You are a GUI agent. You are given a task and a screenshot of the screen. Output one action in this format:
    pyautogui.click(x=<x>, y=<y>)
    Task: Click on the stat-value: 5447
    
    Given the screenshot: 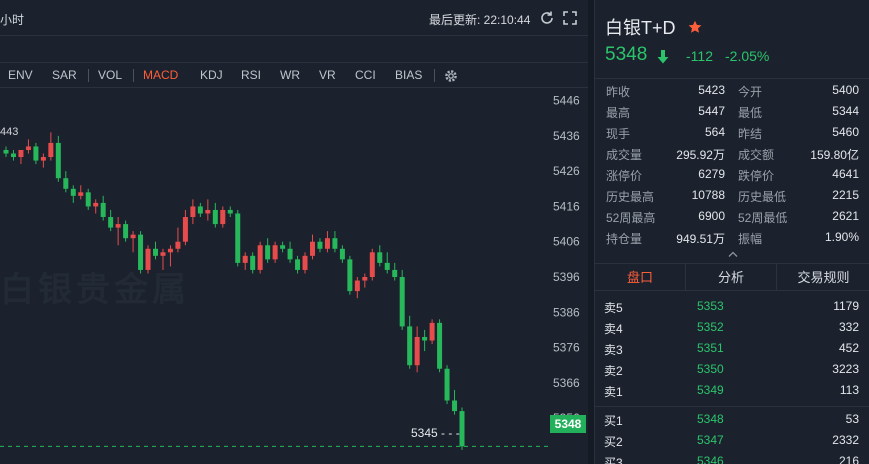 What is the action you would take?
    pyautogui.click(x=711, y=111)
    